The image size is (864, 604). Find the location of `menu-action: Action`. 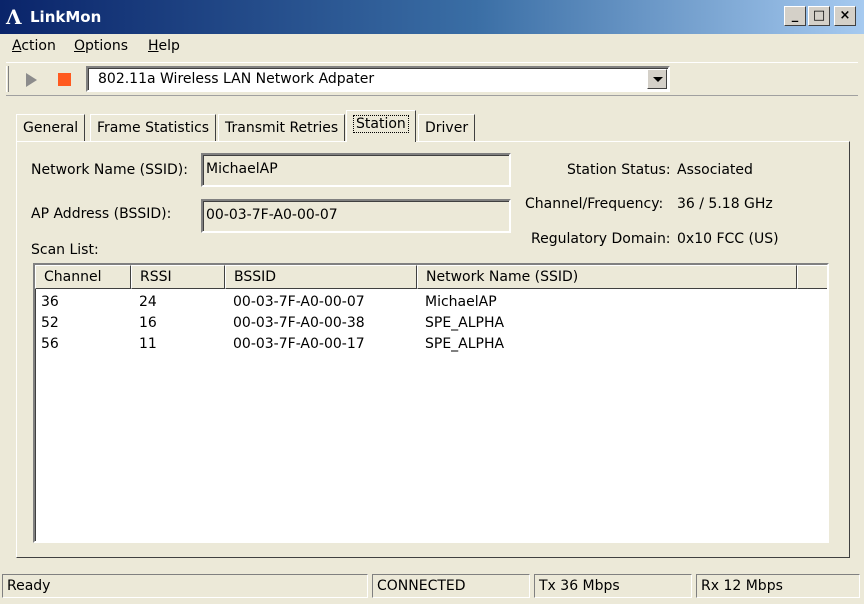

menu-action: Action is located at coordinates (34, 46).